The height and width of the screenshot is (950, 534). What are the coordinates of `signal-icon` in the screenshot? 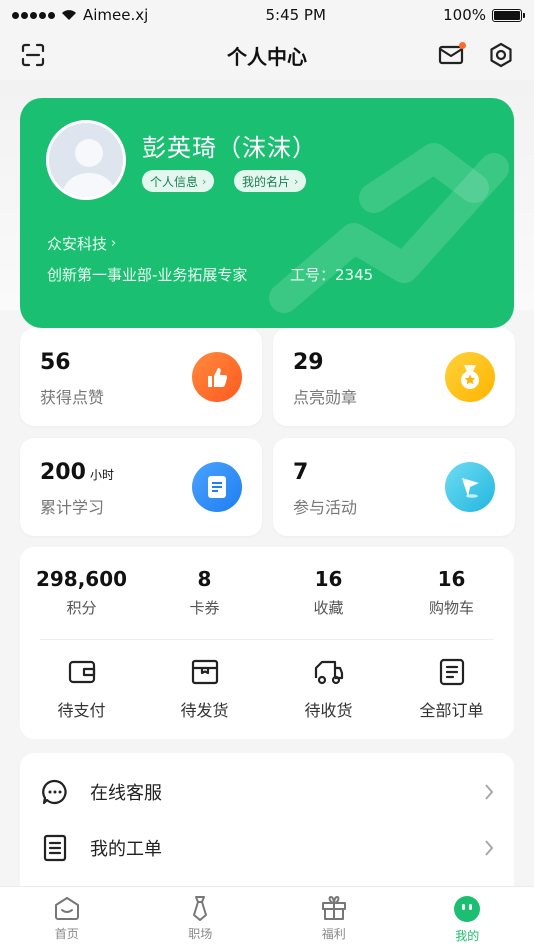 It's located at (33, 15).